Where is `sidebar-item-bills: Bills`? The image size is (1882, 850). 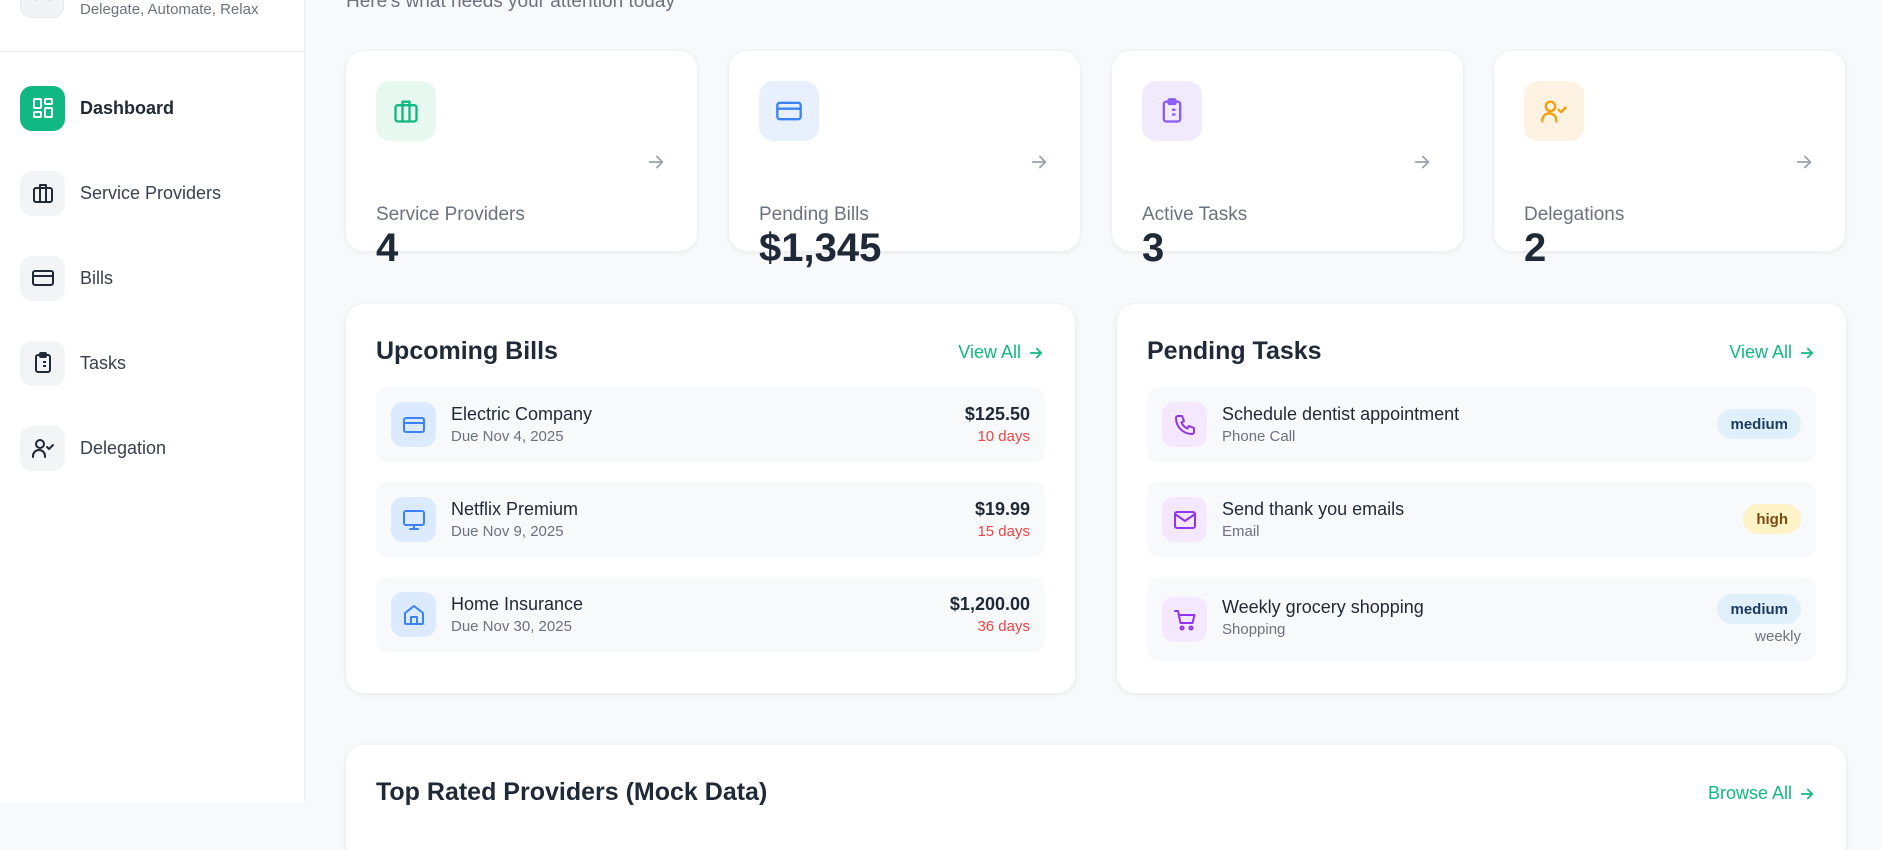 sidebar-item-bills: Bills is located at coordinates (155, 278).